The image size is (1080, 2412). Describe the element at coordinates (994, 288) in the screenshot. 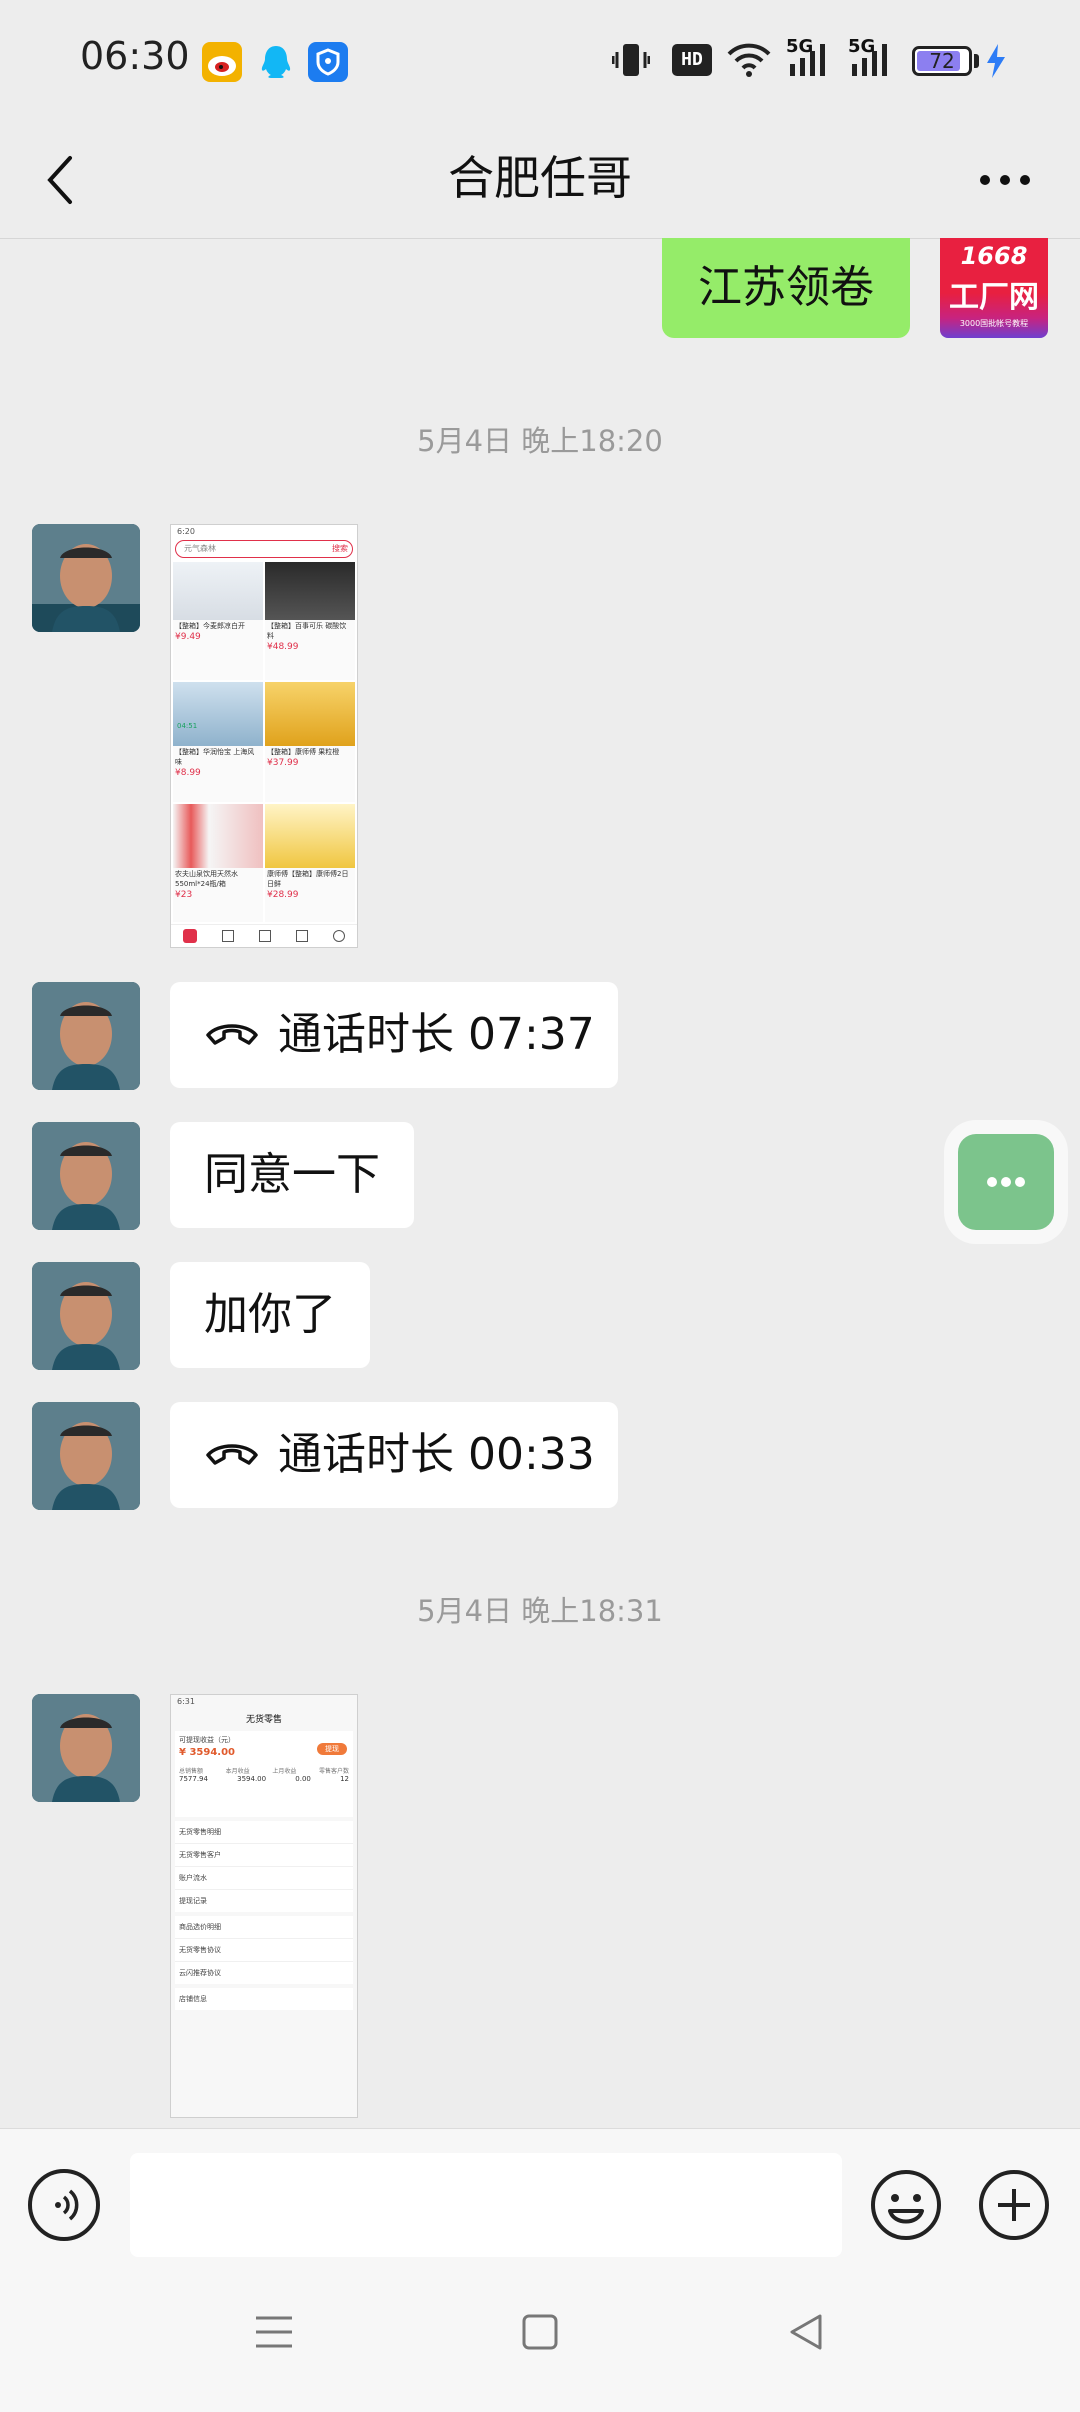

I see `my-avatar: 1668 工厂网 3000国批帐号教程` at that location.